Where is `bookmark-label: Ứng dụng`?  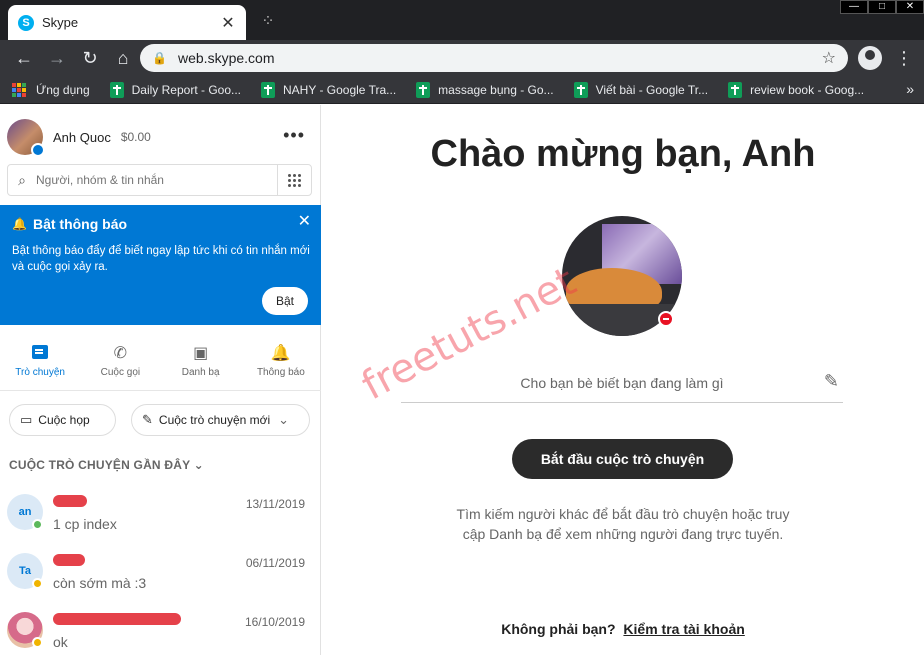 bookmark-label: Ứng dụng is located at coordinates (63, 89).